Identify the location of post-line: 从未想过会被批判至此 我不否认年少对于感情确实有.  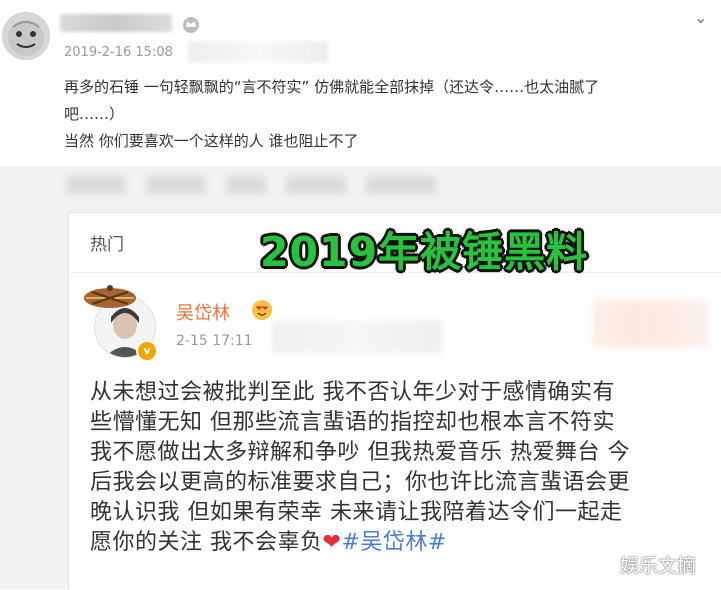
(352, 392).